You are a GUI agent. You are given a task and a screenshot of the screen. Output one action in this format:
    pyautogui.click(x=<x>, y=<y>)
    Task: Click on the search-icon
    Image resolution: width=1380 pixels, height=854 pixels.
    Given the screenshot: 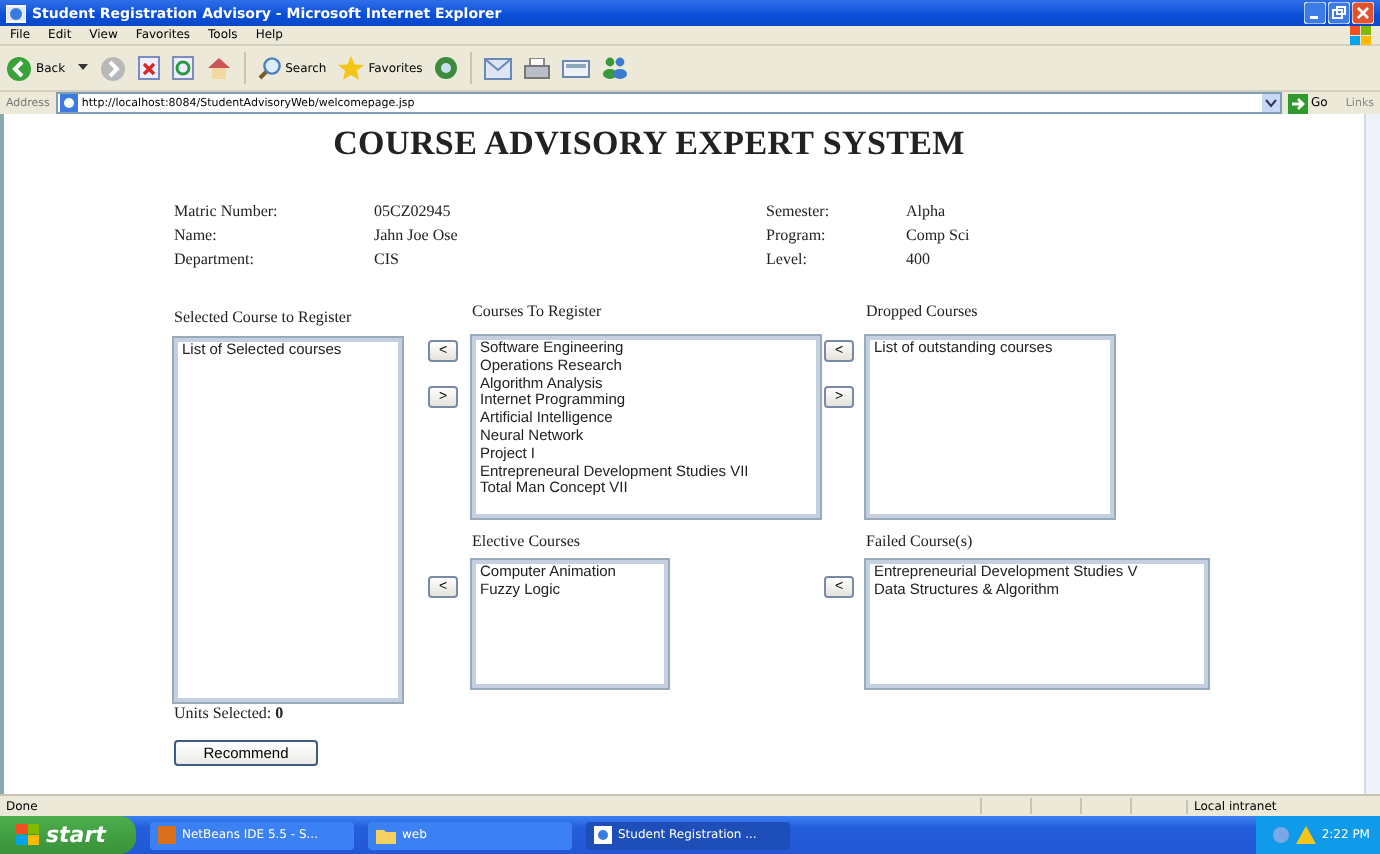 What is the action you would take?
    pyautogui.click(x=269, y=68)
    